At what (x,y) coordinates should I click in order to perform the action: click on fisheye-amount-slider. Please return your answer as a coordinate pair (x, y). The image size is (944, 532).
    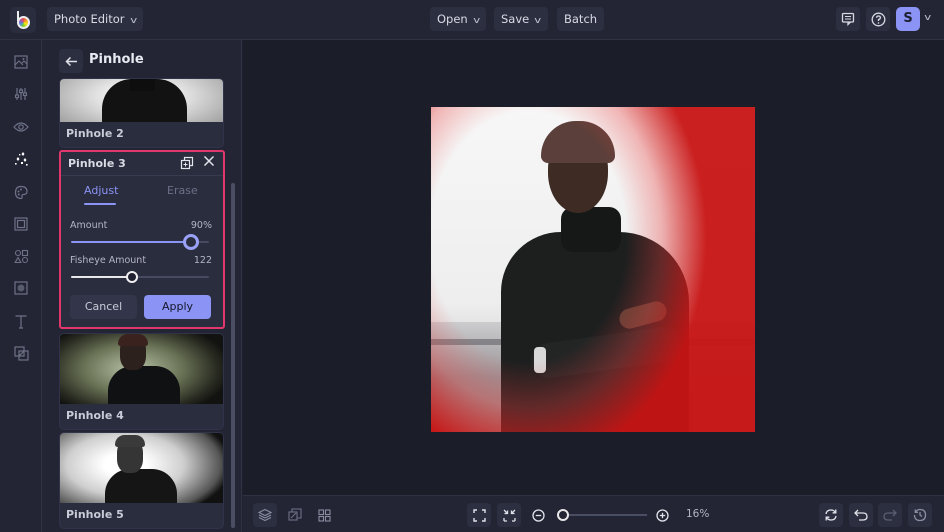
    Looking at the image, I should click on (140, 277).